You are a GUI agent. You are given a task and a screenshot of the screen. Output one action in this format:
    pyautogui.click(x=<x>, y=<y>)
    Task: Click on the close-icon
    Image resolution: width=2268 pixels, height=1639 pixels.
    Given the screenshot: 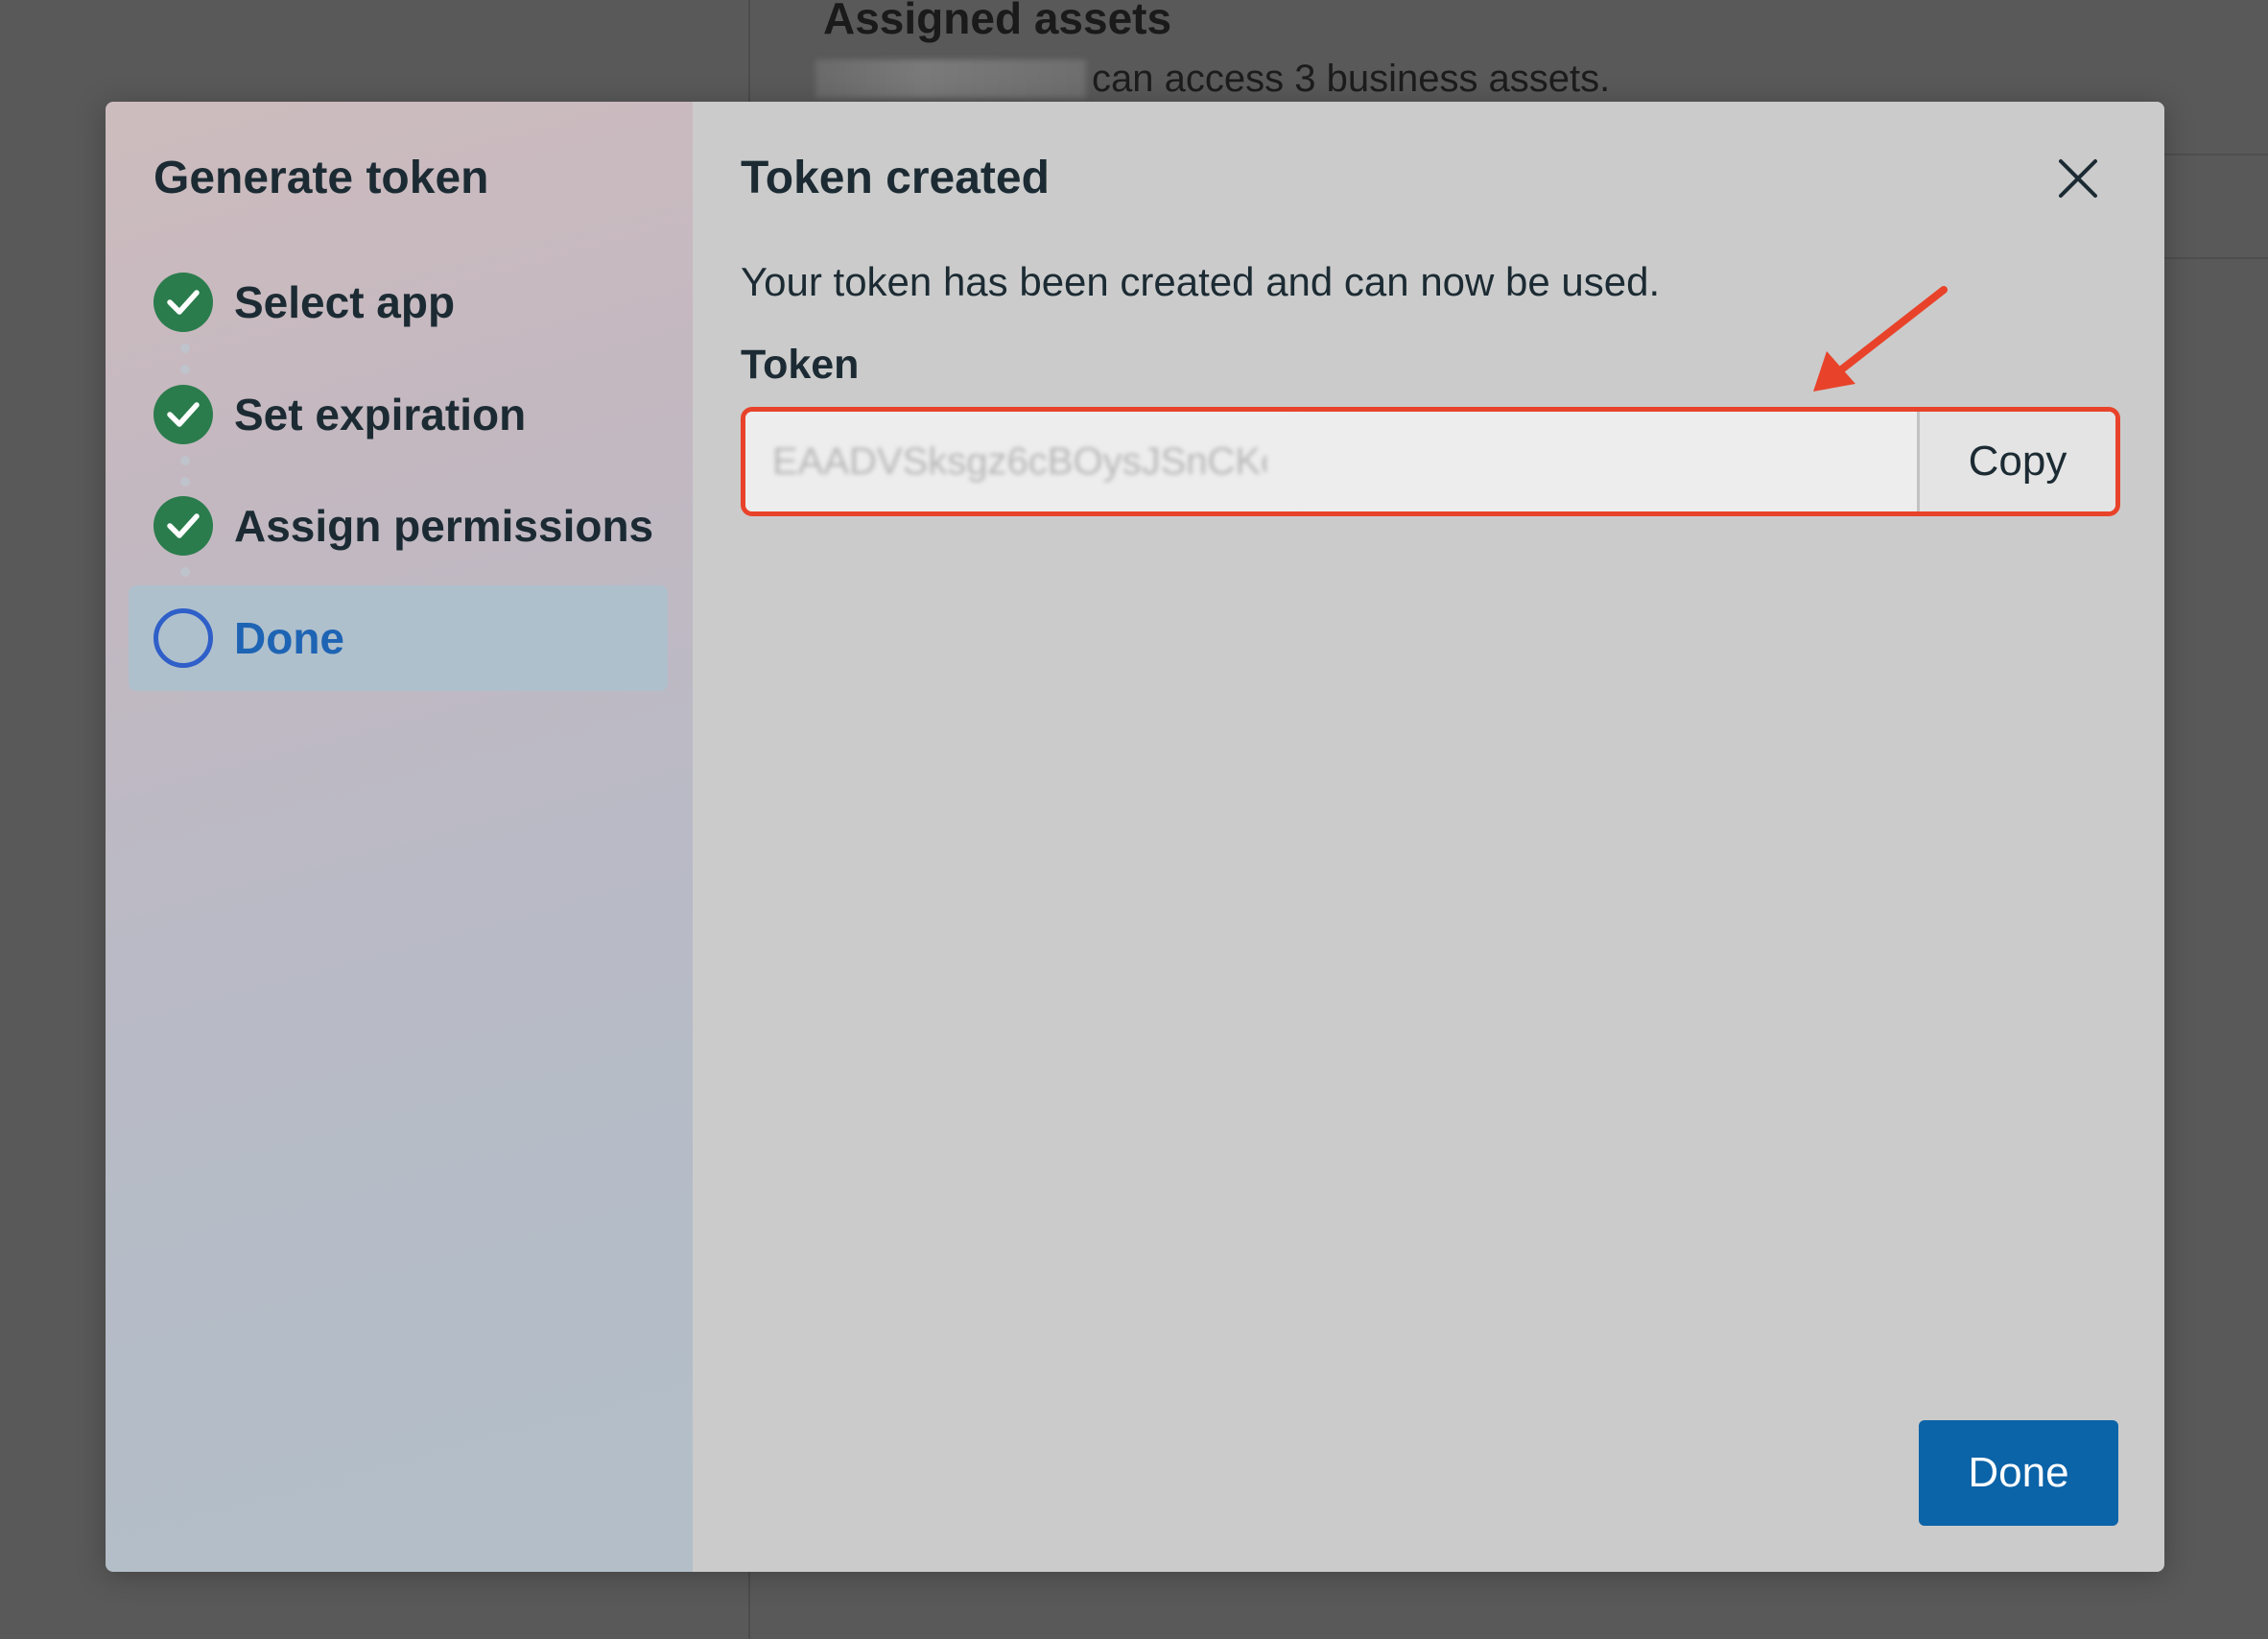 What is the action you would take?
    pyautogui.click(x=2078, y=178)
    